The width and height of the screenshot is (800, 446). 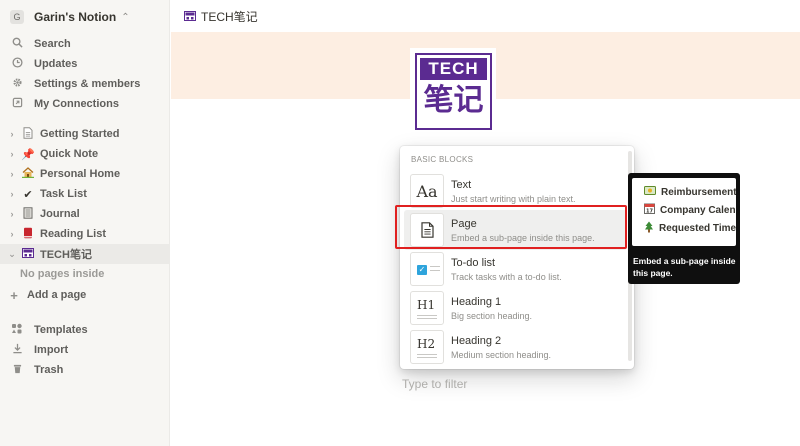 I want to click on menu-item-desc: Medium section heading., so click(x=501, y=354).